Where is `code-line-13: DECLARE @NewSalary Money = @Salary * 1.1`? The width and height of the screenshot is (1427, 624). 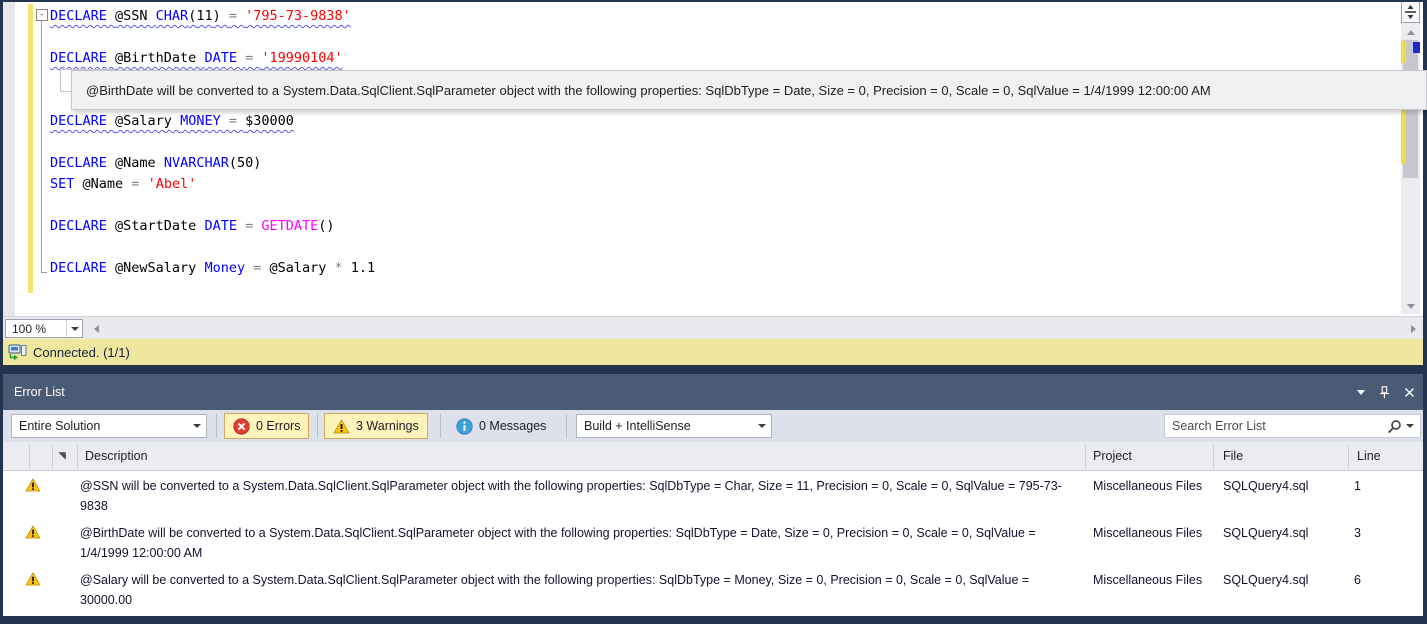
code-line-13: DECLARE @NewSalary Money = @Salary * 1.1 is located at coordinates (212, 268).